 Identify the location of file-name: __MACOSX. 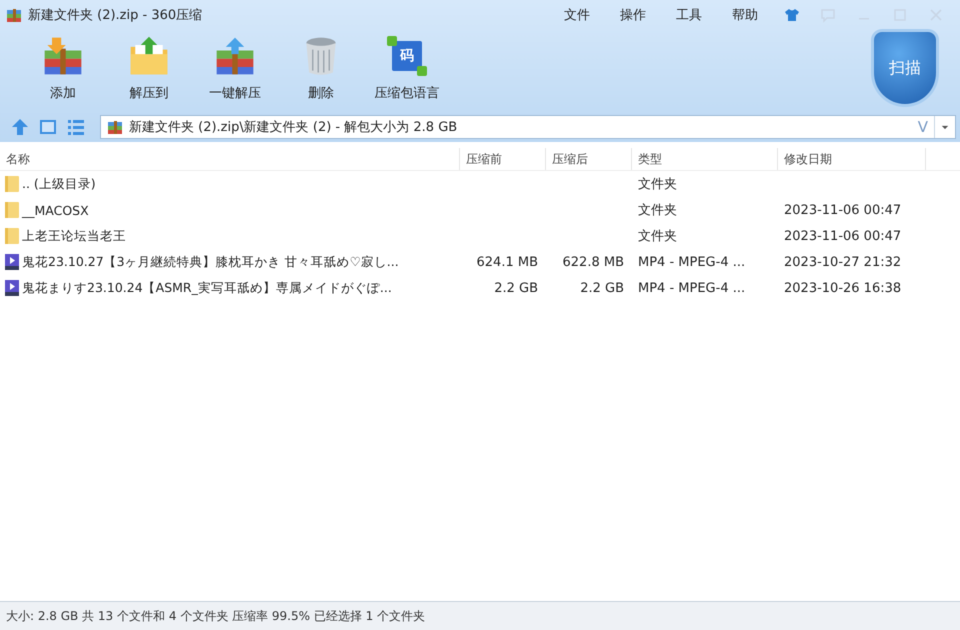
(55, 210).